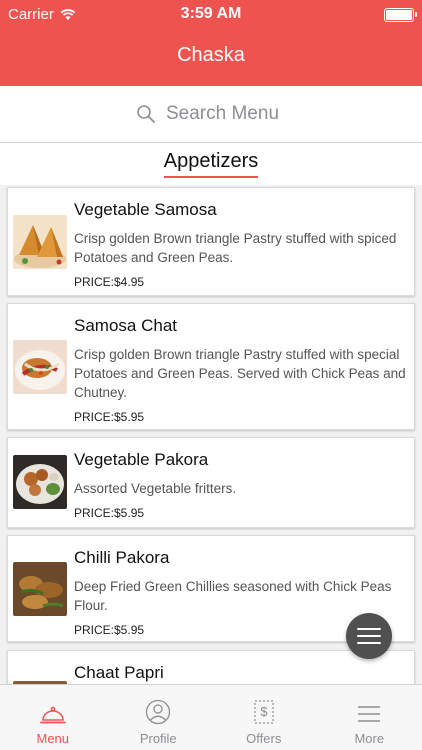  Describe the element at coordinates (158, 738) in the screenshot. I see `tab-profile-label: Profile` at that location.